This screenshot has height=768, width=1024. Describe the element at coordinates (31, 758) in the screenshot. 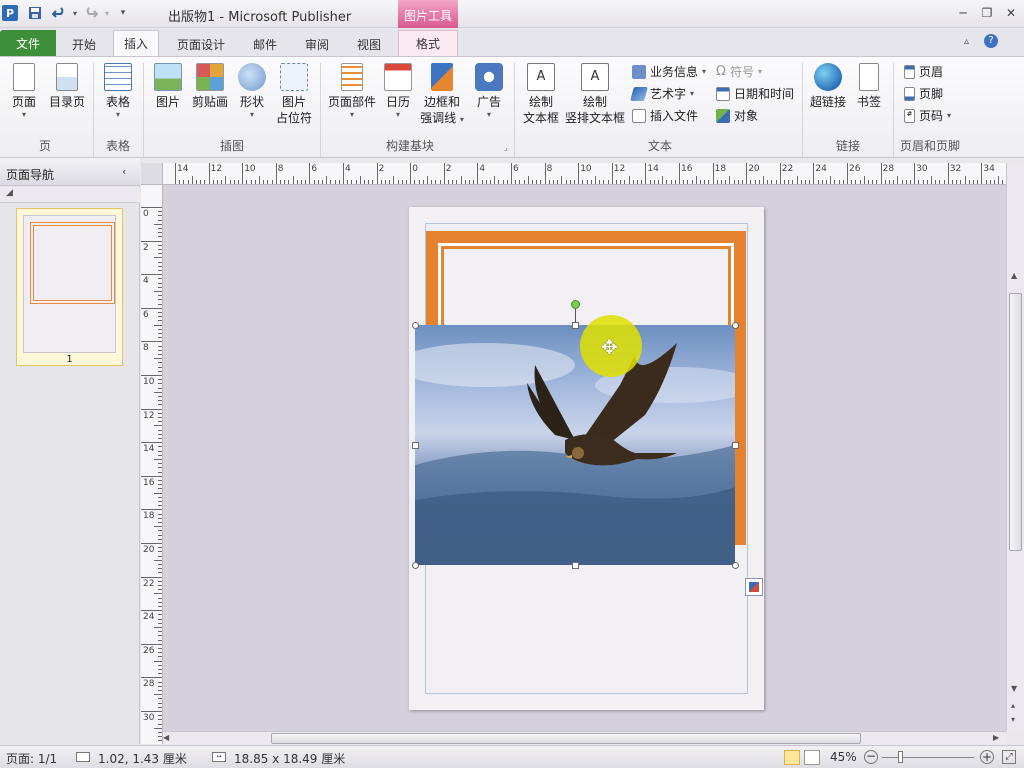

I see `page-indicator: 页面: 1/1` at that location.